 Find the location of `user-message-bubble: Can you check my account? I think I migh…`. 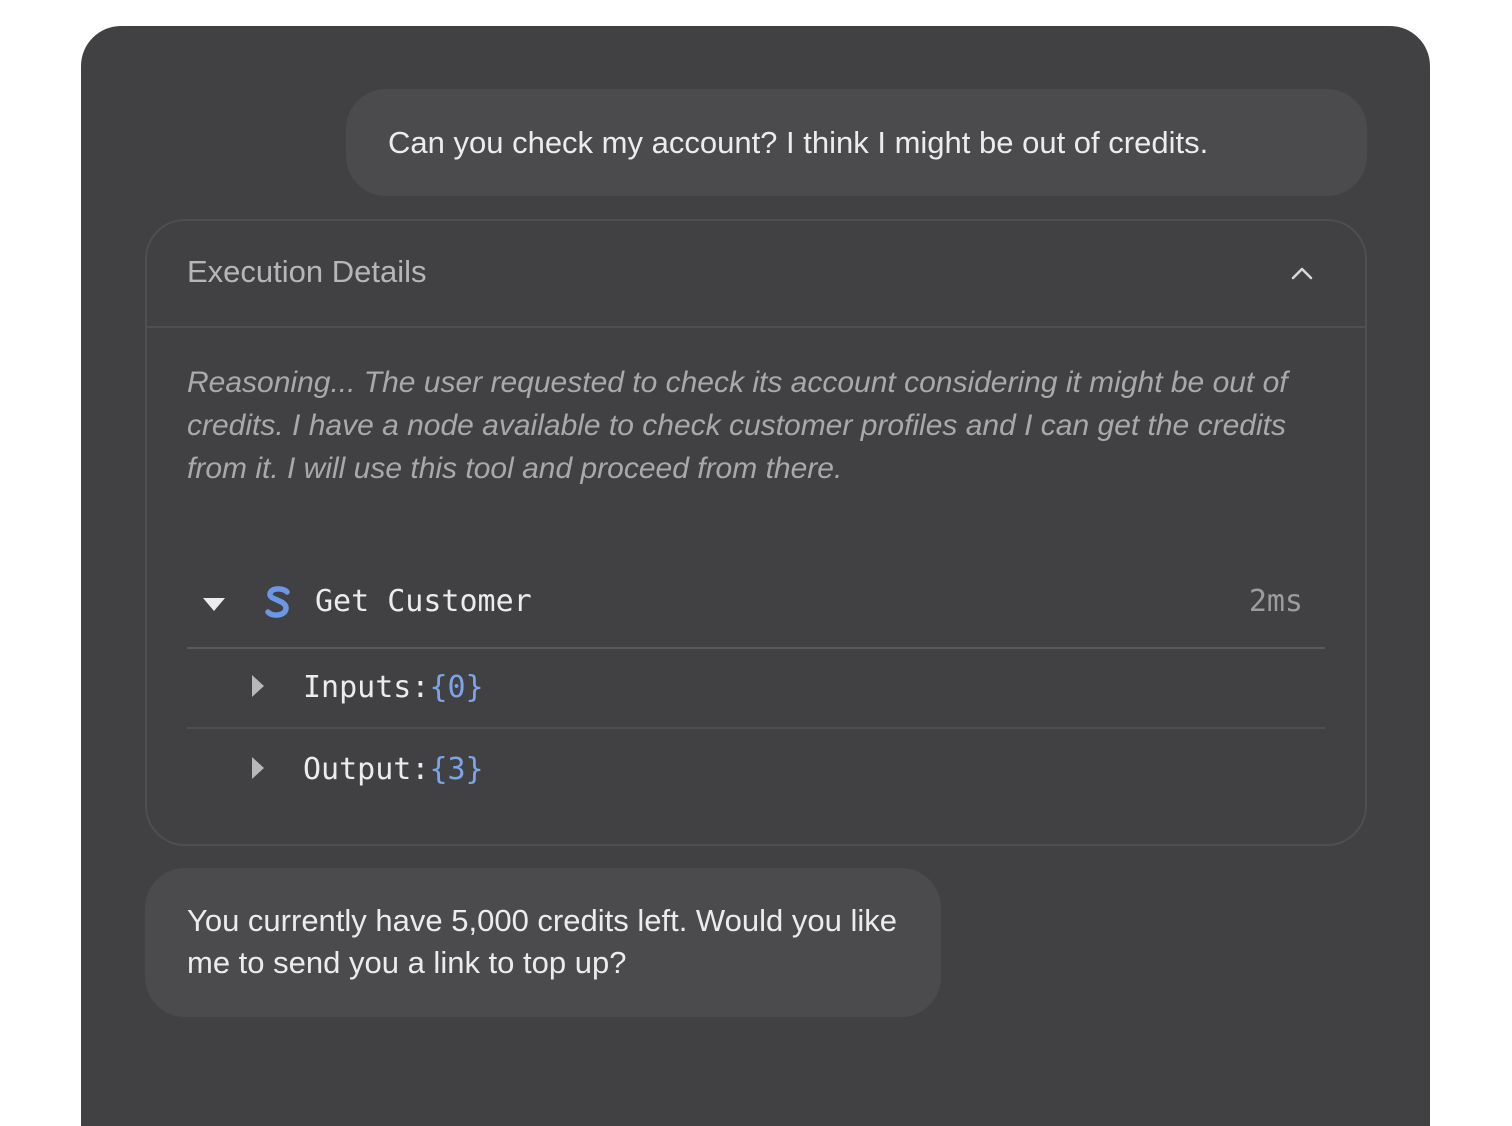

user-message-bubble: Can you check my account? I think I migh… is located at coordinates (856, 142).